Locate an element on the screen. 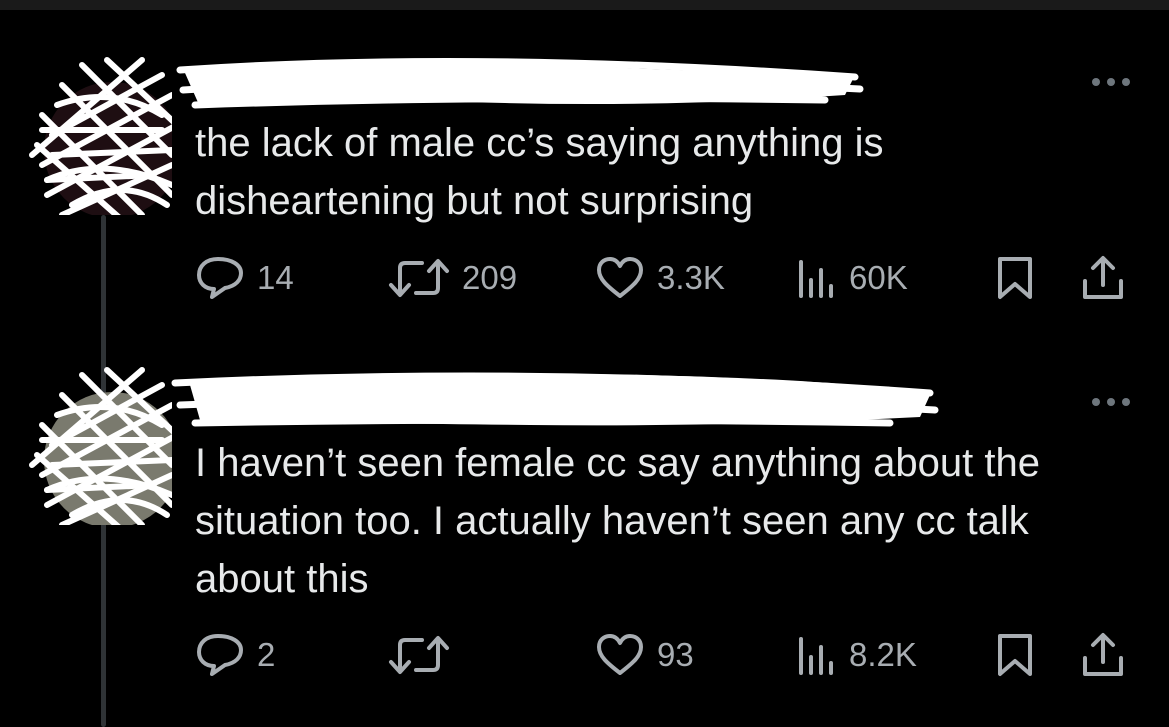 The image size is (1169, 727). views-button: 8.2K is located at coordinates (856, 655).